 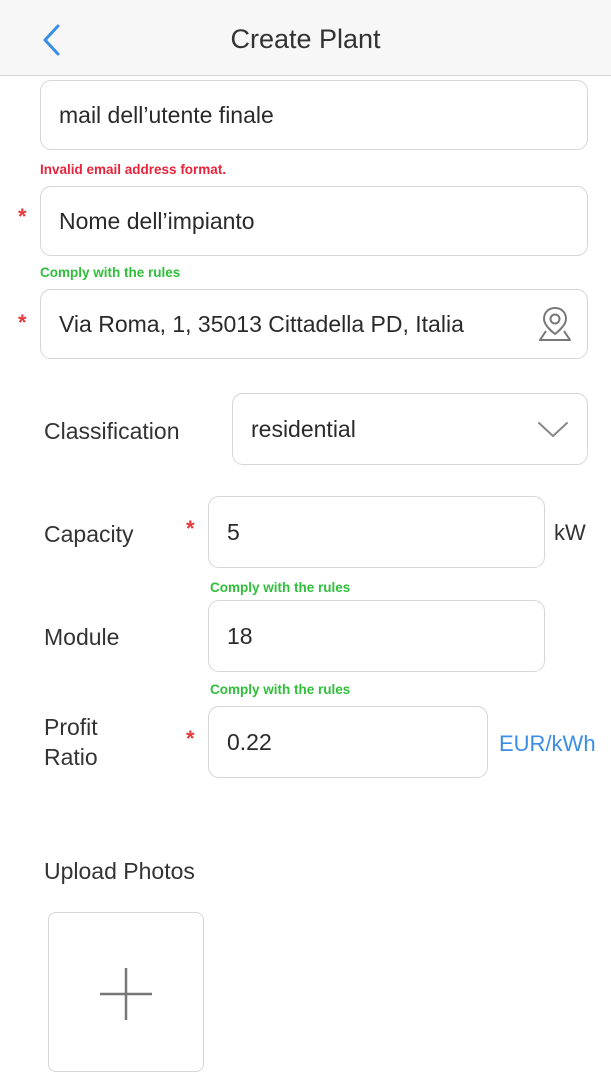 What do you see at coordinates (280, 689) in the screenshot?
I see `module-validation-message: Comply with the rules` at bounding box center [280, 689].